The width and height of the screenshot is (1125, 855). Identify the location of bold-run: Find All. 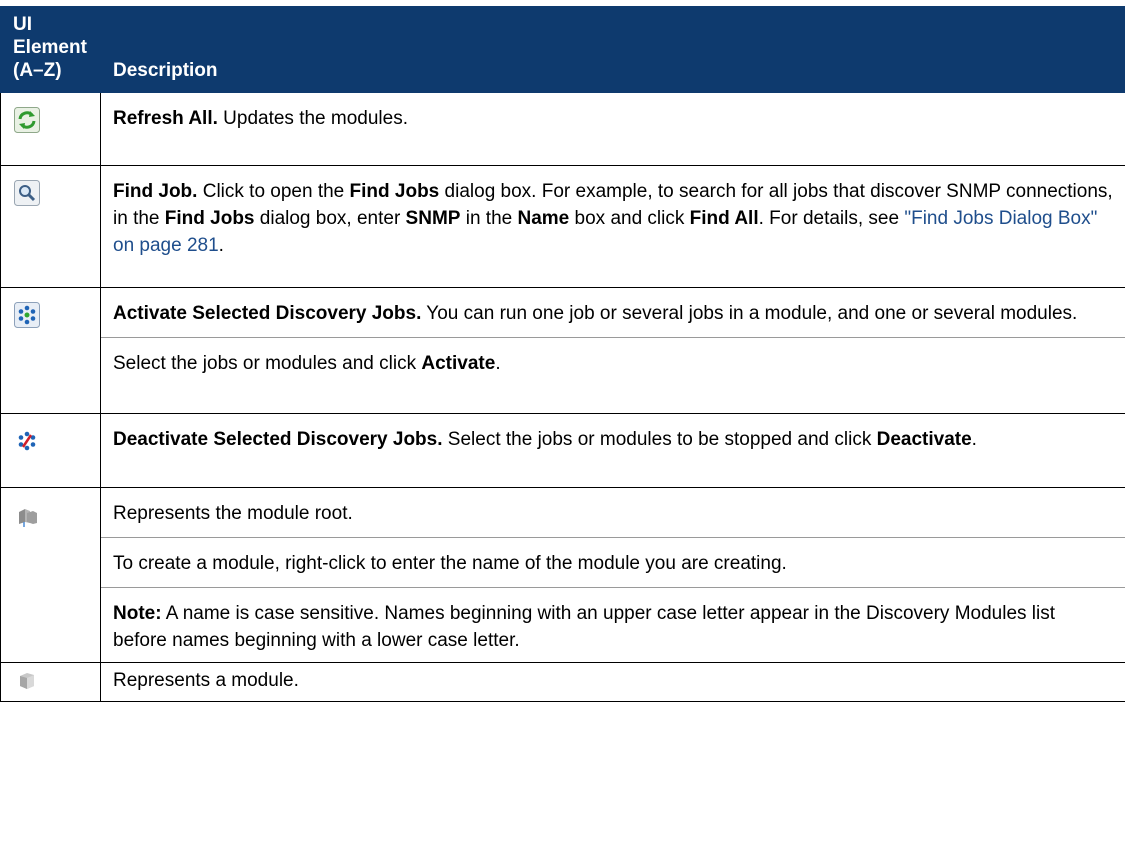
(724, 218).